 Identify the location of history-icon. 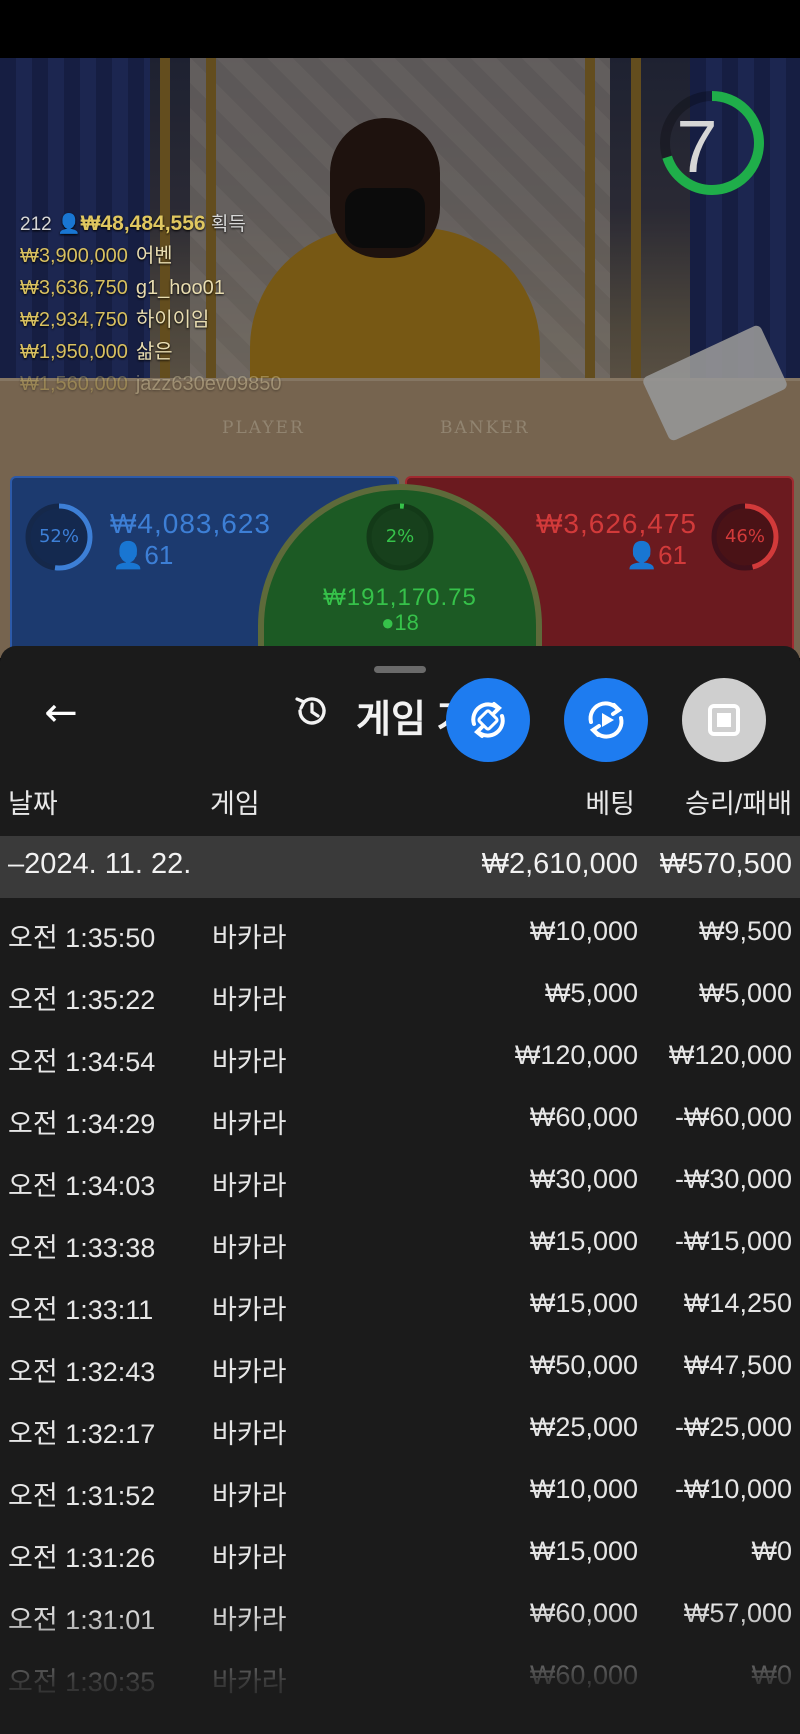
(310, 711).